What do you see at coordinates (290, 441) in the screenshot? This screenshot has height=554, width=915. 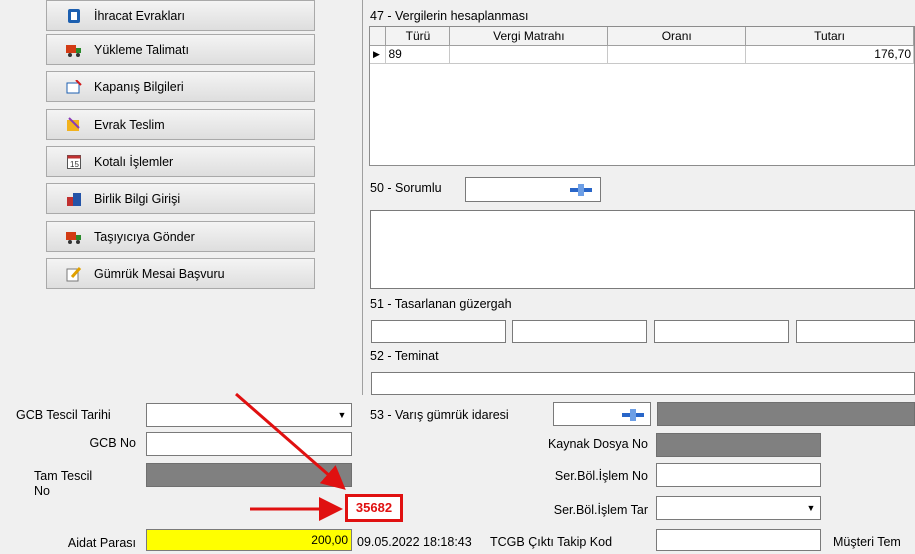 I see `annotation-arrow-diagonal` at bounding box center [290, 441].